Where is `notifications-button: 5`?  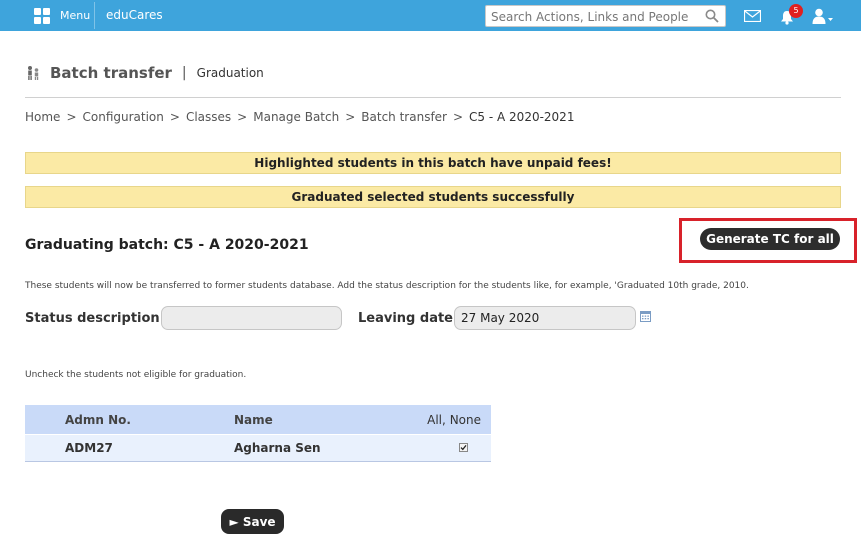 notifications-button: 5 is located at coordinates (792, 15).